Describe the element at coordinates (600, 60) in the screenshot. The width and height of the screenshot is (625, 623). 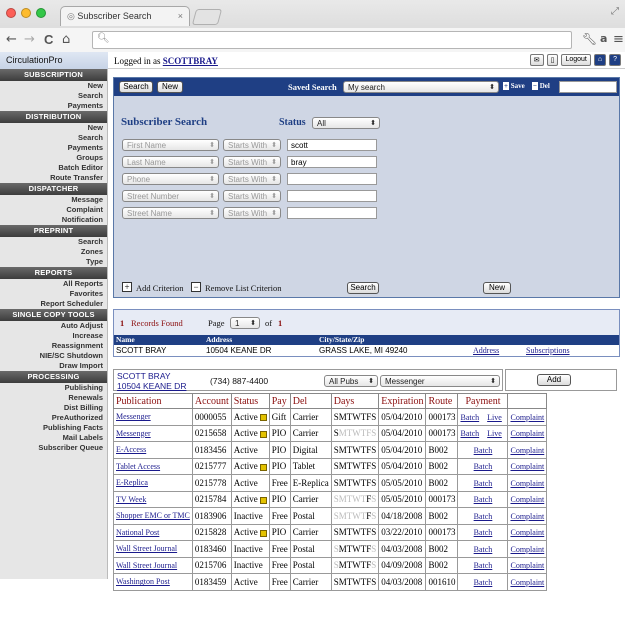
I see `lock-icon: ⌂` at that location.